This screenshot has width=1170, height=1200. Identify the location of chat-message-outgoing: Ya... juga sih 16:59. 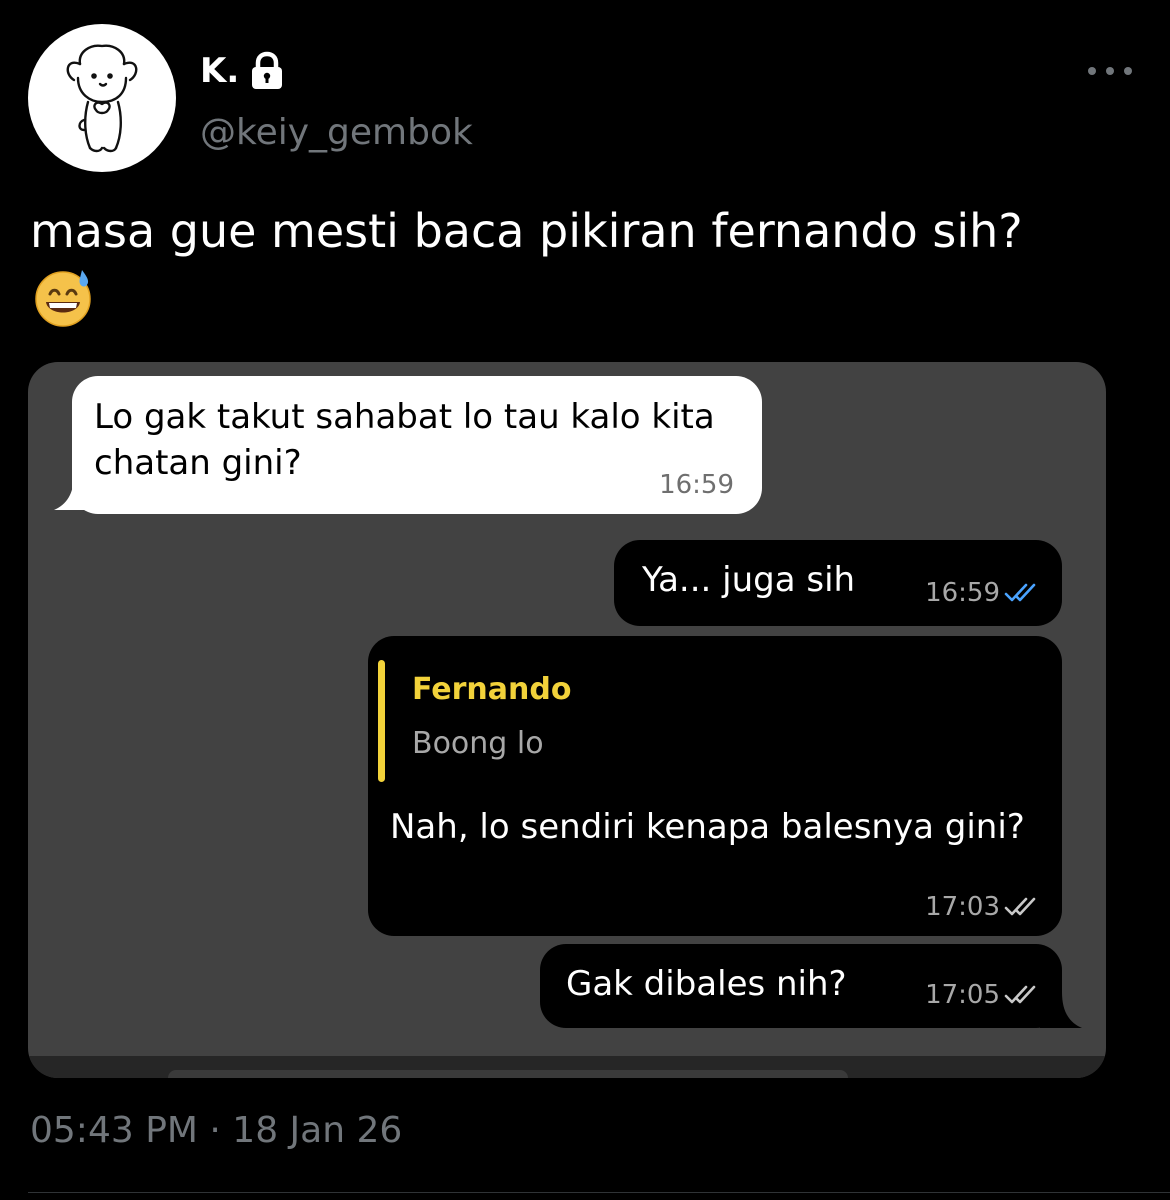
(838, 583).